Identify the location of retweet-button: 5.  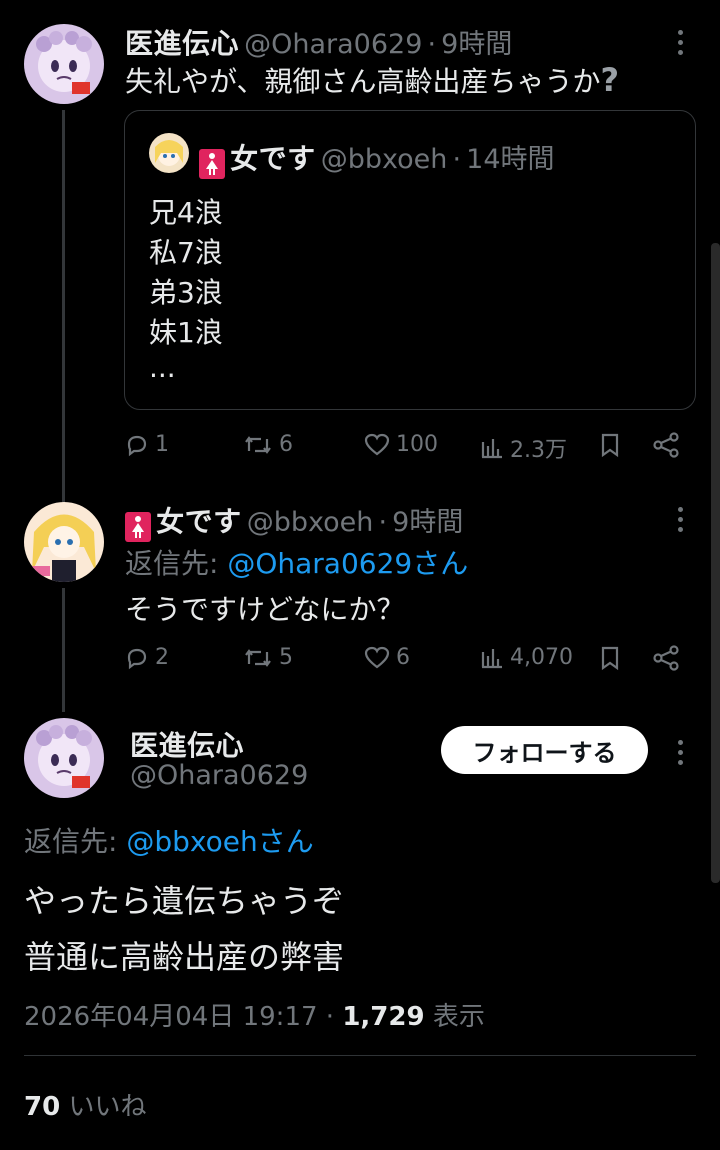
(268, 657).